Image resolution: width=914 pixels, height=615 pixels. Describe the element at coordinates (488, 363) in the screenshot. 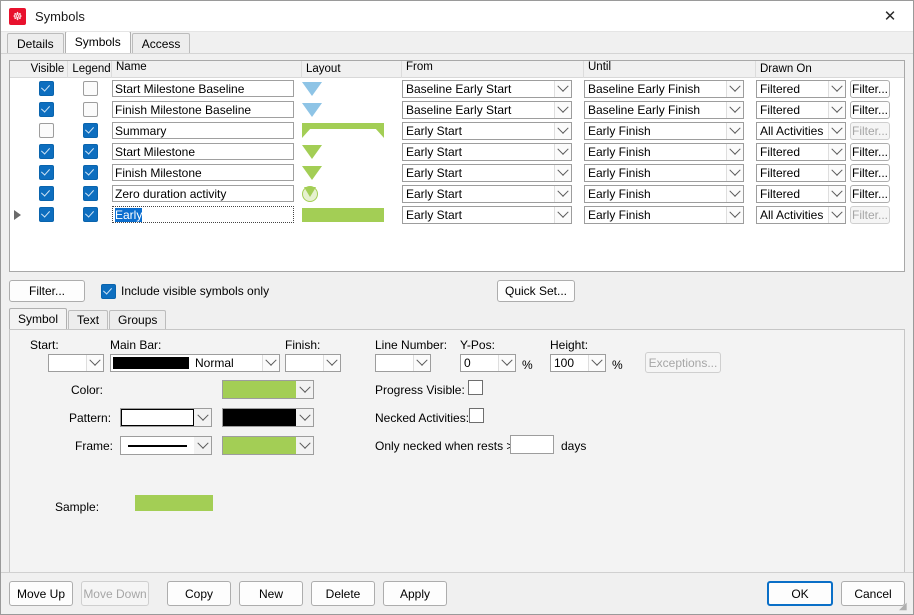

I see `ypos-combo: 0` at that location.